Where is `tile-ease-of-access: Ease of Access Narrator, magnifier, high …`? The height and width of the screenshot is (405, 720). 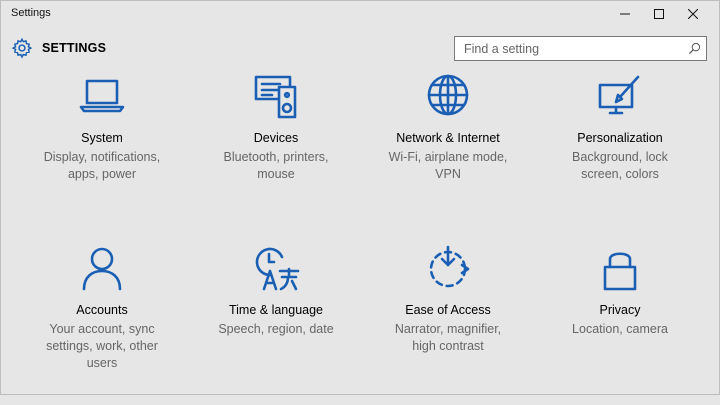
tile-ease-of-access: Ease of Access Narrator, magnifier, high … is located at coordinates (448, 325).